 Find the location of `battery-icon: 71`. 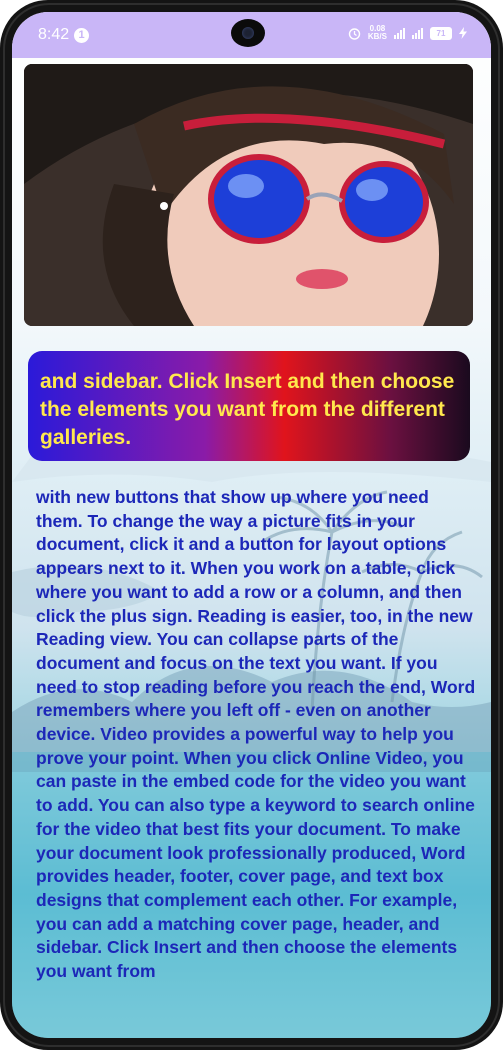

battery-icon: 71 is located at coordinates (441, 33).